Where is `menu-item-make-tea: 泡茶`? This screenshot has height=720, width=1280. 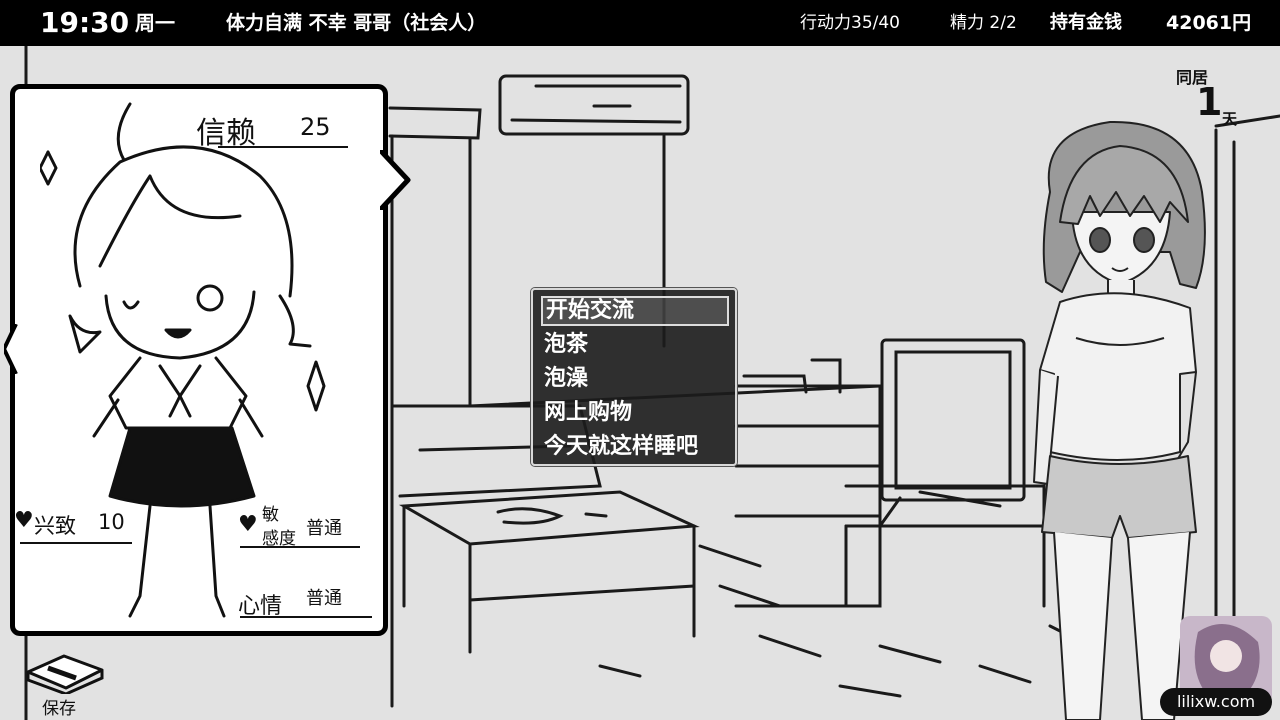
menu-item-make-tea: 泡茶 is located at coordinates (635, 345).